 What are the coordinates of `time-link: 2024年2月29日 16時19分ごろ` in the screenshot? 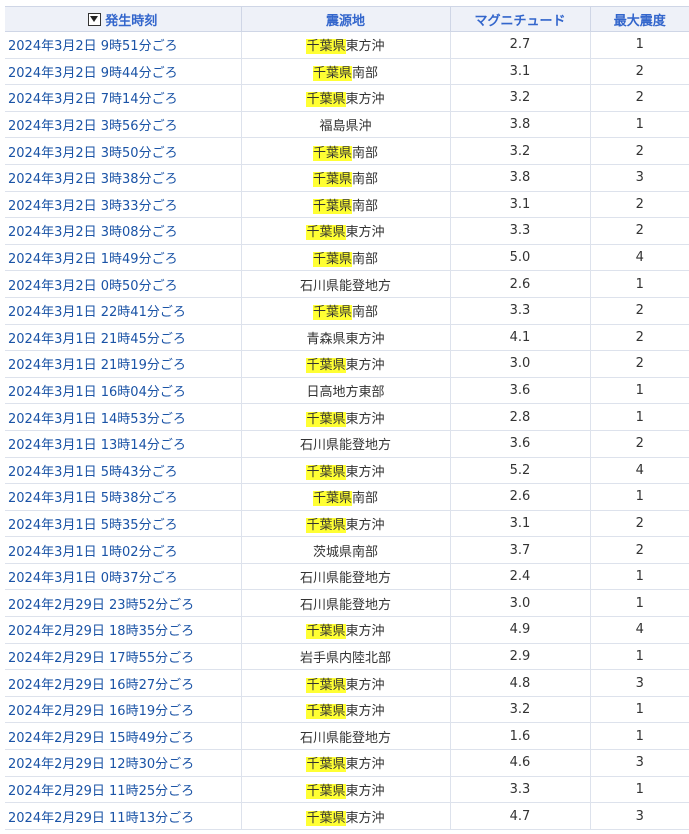 It's located at (101, 711).